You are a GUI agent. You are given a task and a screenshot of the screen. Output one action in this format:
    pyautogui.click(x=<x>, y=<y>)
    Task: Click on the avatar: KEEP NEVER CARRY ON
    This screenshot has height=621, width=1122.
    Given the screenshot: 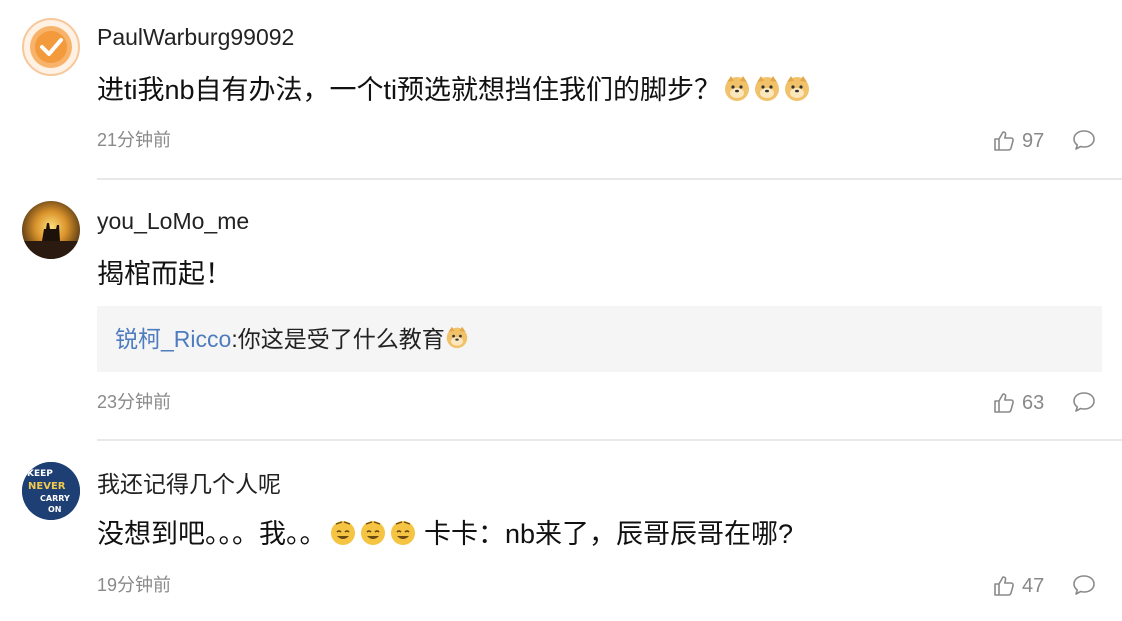 What is the action you would take?
    pyautogui.click(x=51, y=491)
    